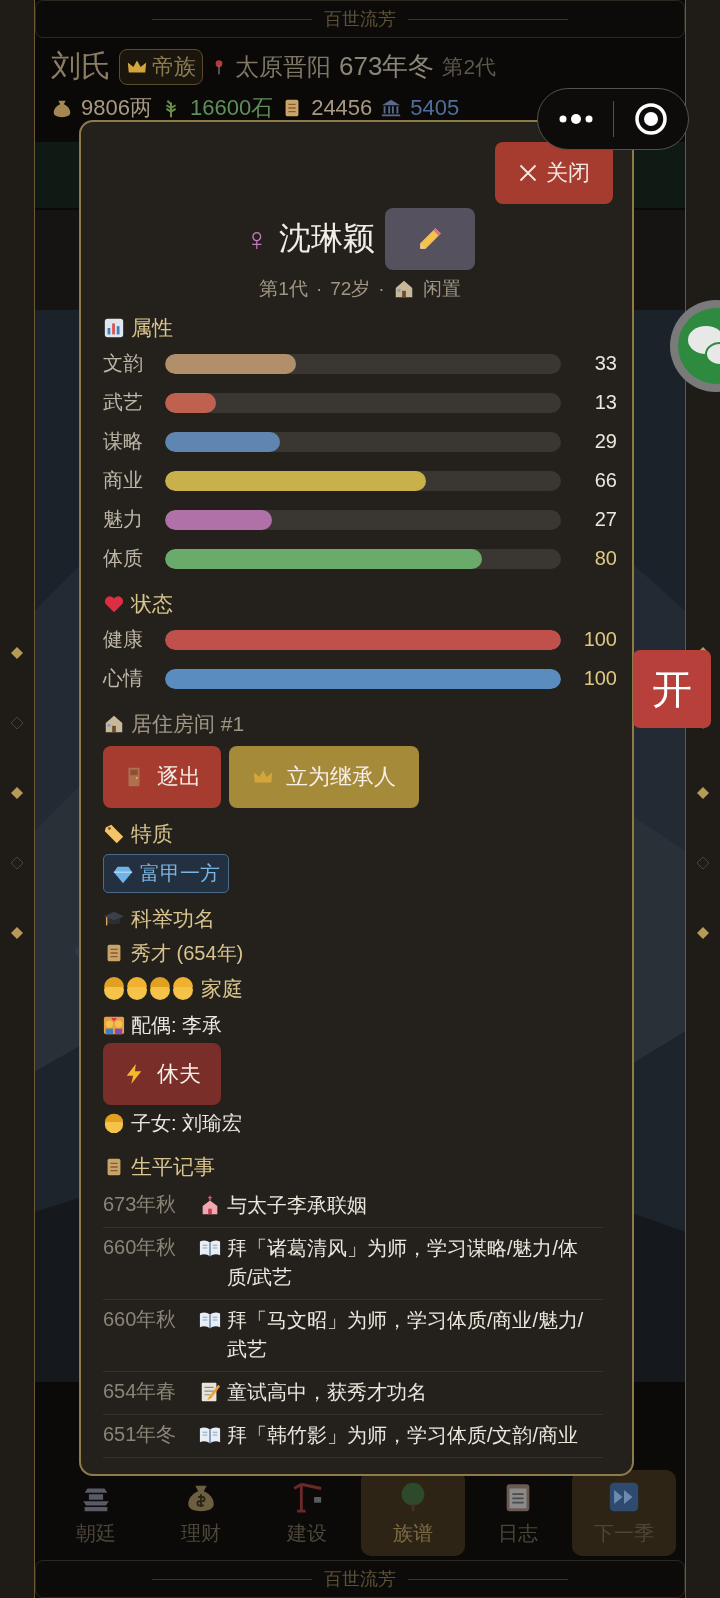 This screenshot has width=720, height=1598. What do you see at coordinates (114, 328) in the screenshot?
I see `bar-chart-icon` at bounding box center [114, 328].